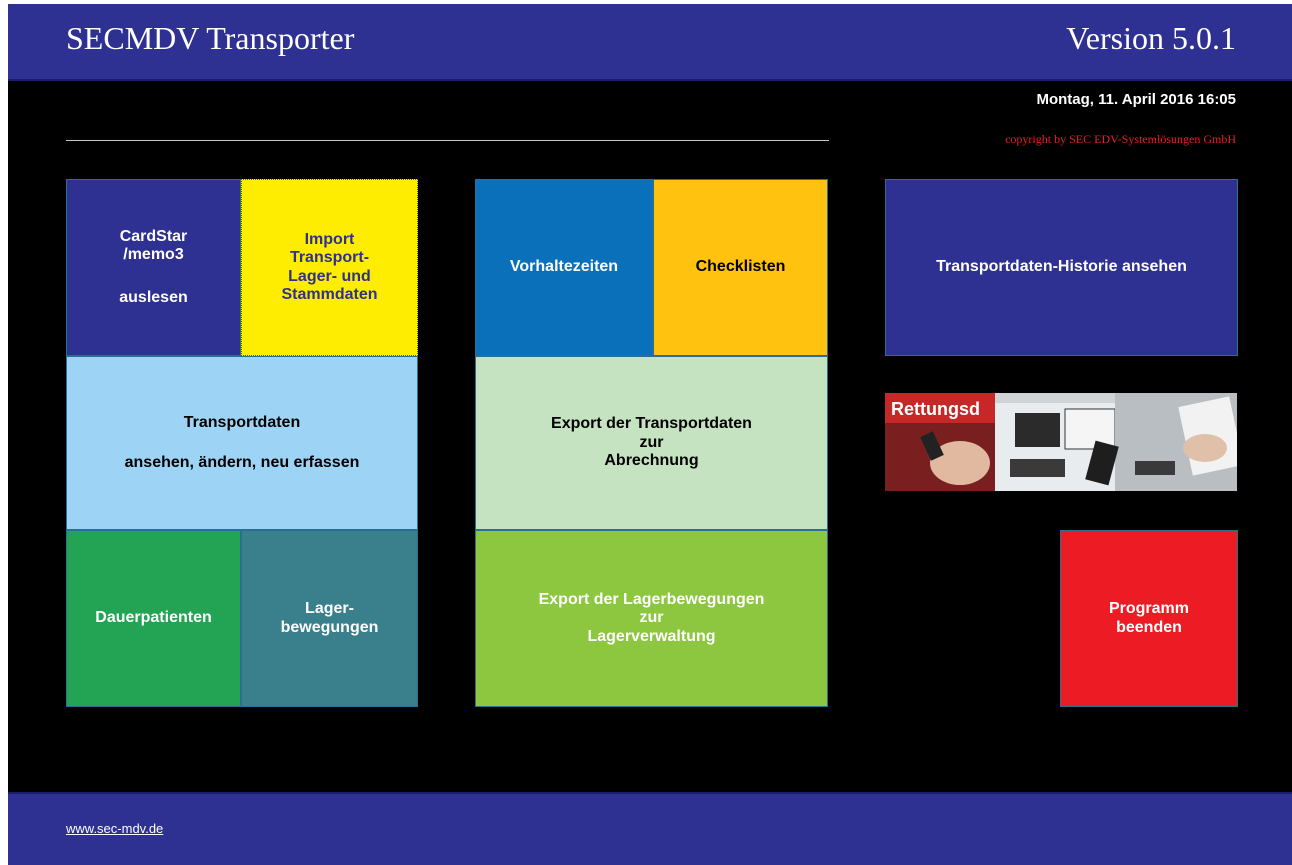  I want to click on exit-program-button: Programm beenden, so click(1149, 618).